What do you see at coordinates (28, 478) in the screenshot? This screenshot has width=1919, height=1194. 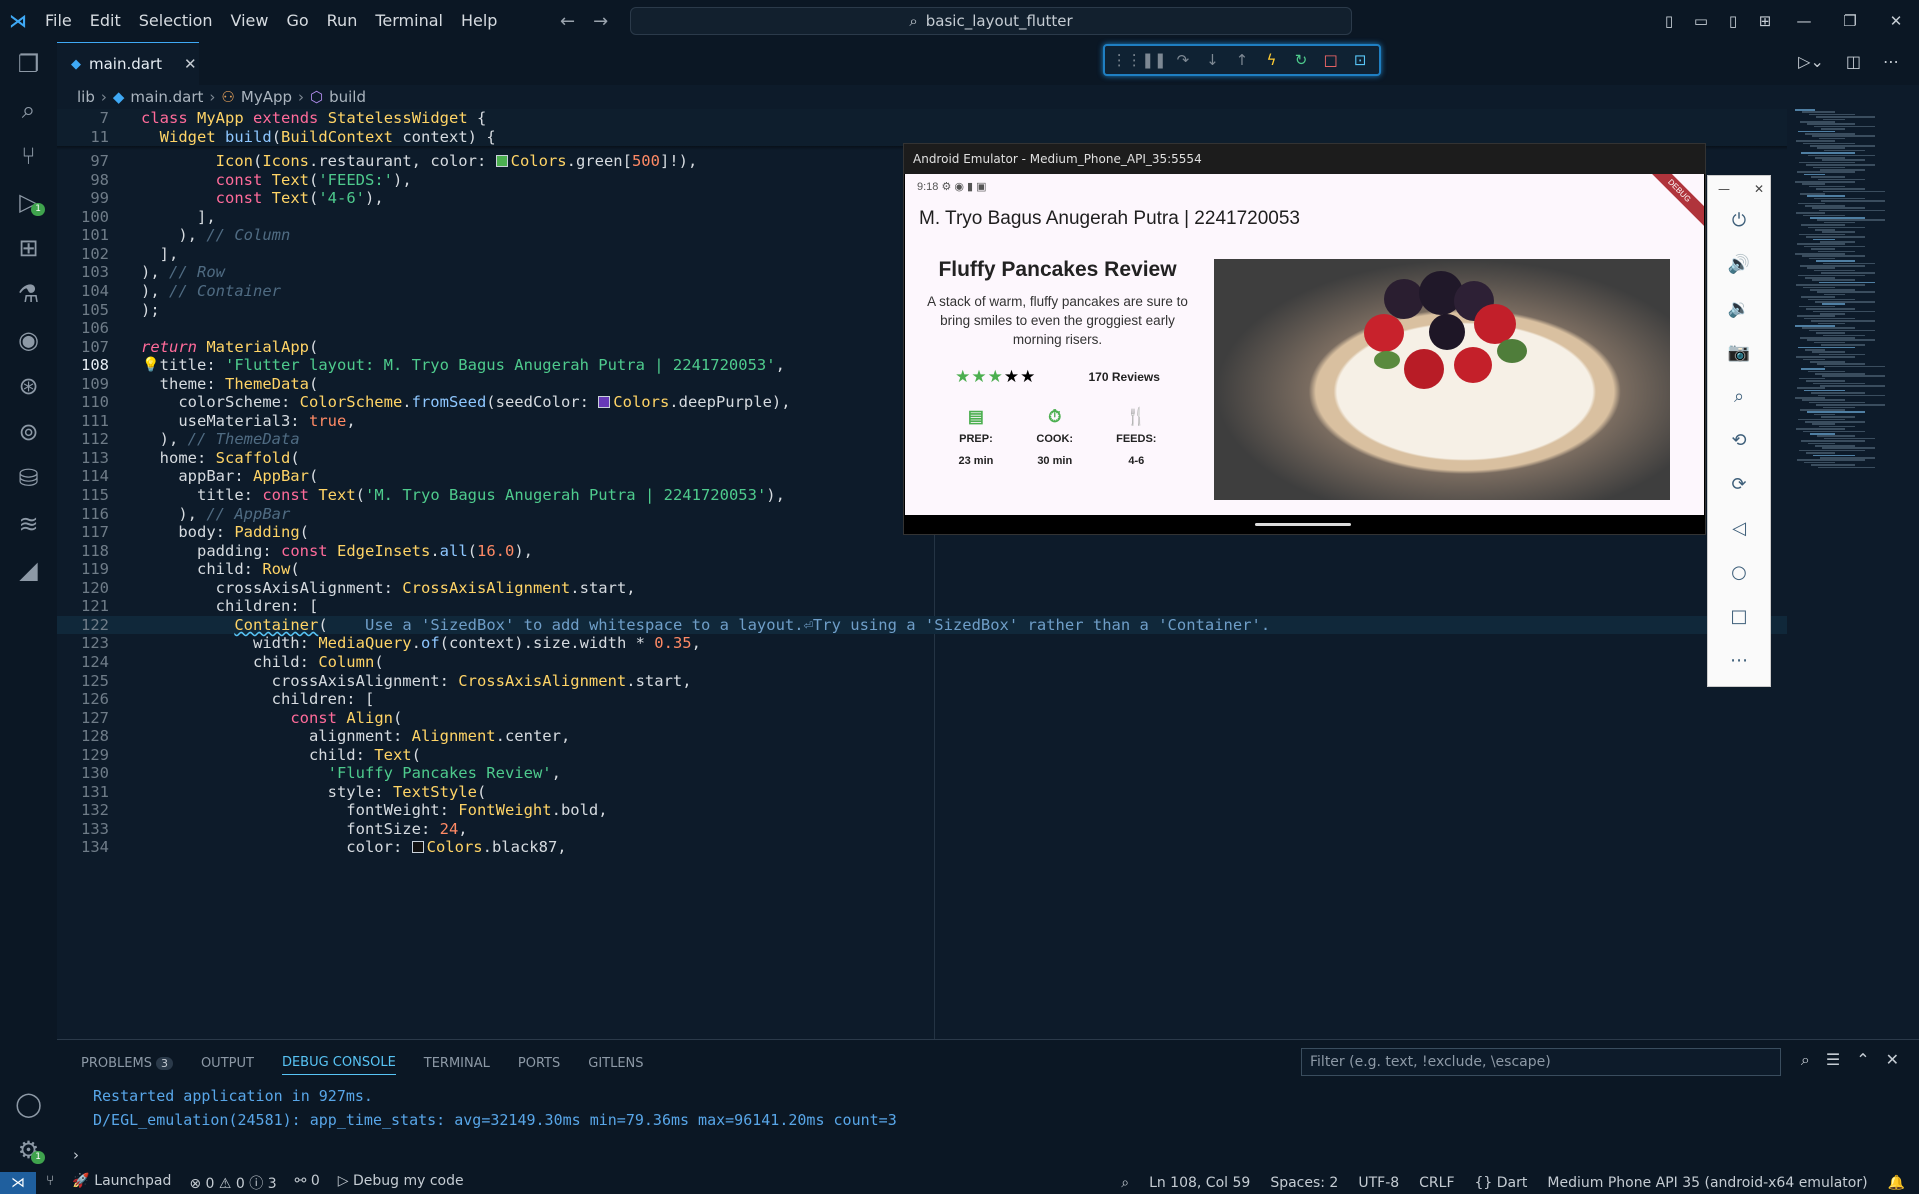 I see `database-icon: ⛁` at bounding box center [28, 478].